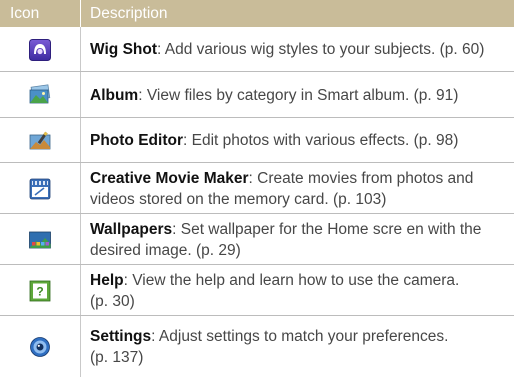  I want to click on wig-shot-icon, so click(40, 49).